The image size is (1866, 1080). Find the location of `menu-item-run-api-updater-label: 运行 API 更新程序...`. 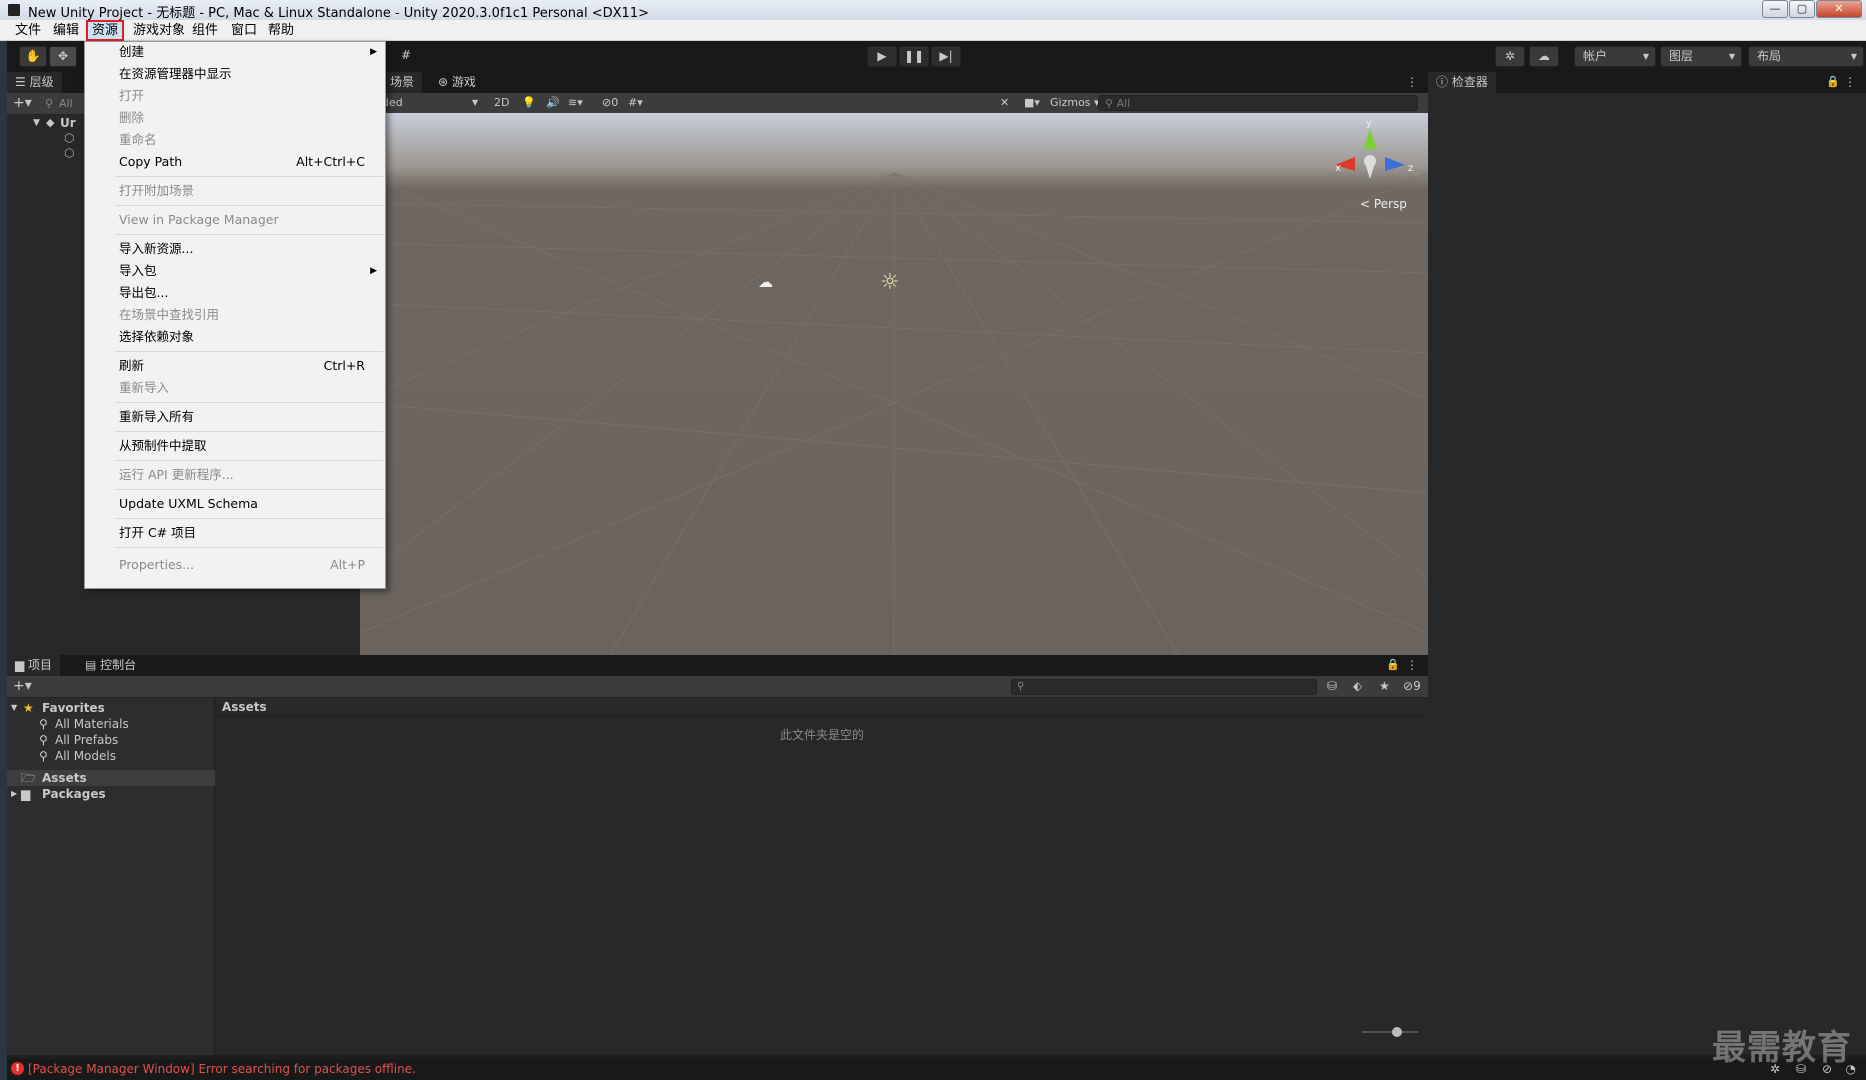

menu-item-run-api-updater-label: 运行 API 更新程序... is located at coordinates (176, 474).